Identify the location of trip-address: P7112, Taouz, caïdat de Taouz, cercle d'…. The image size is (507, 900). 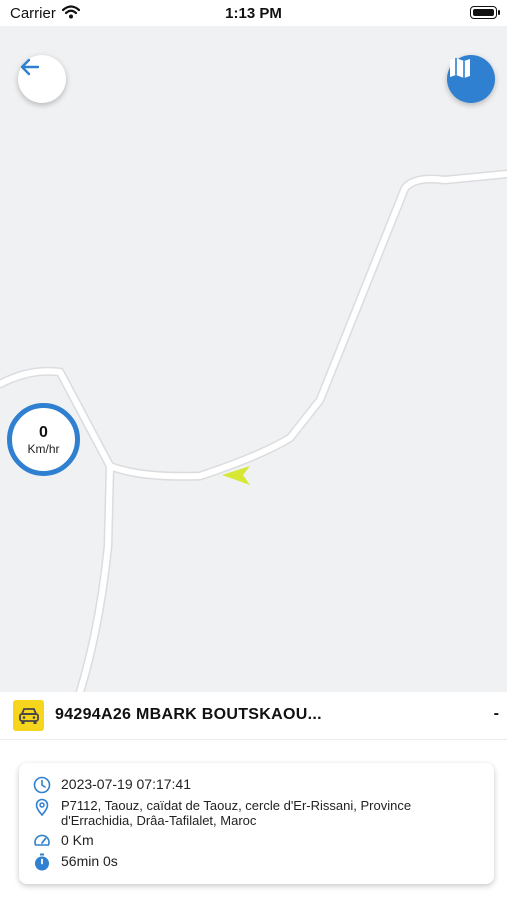
(236, 813).